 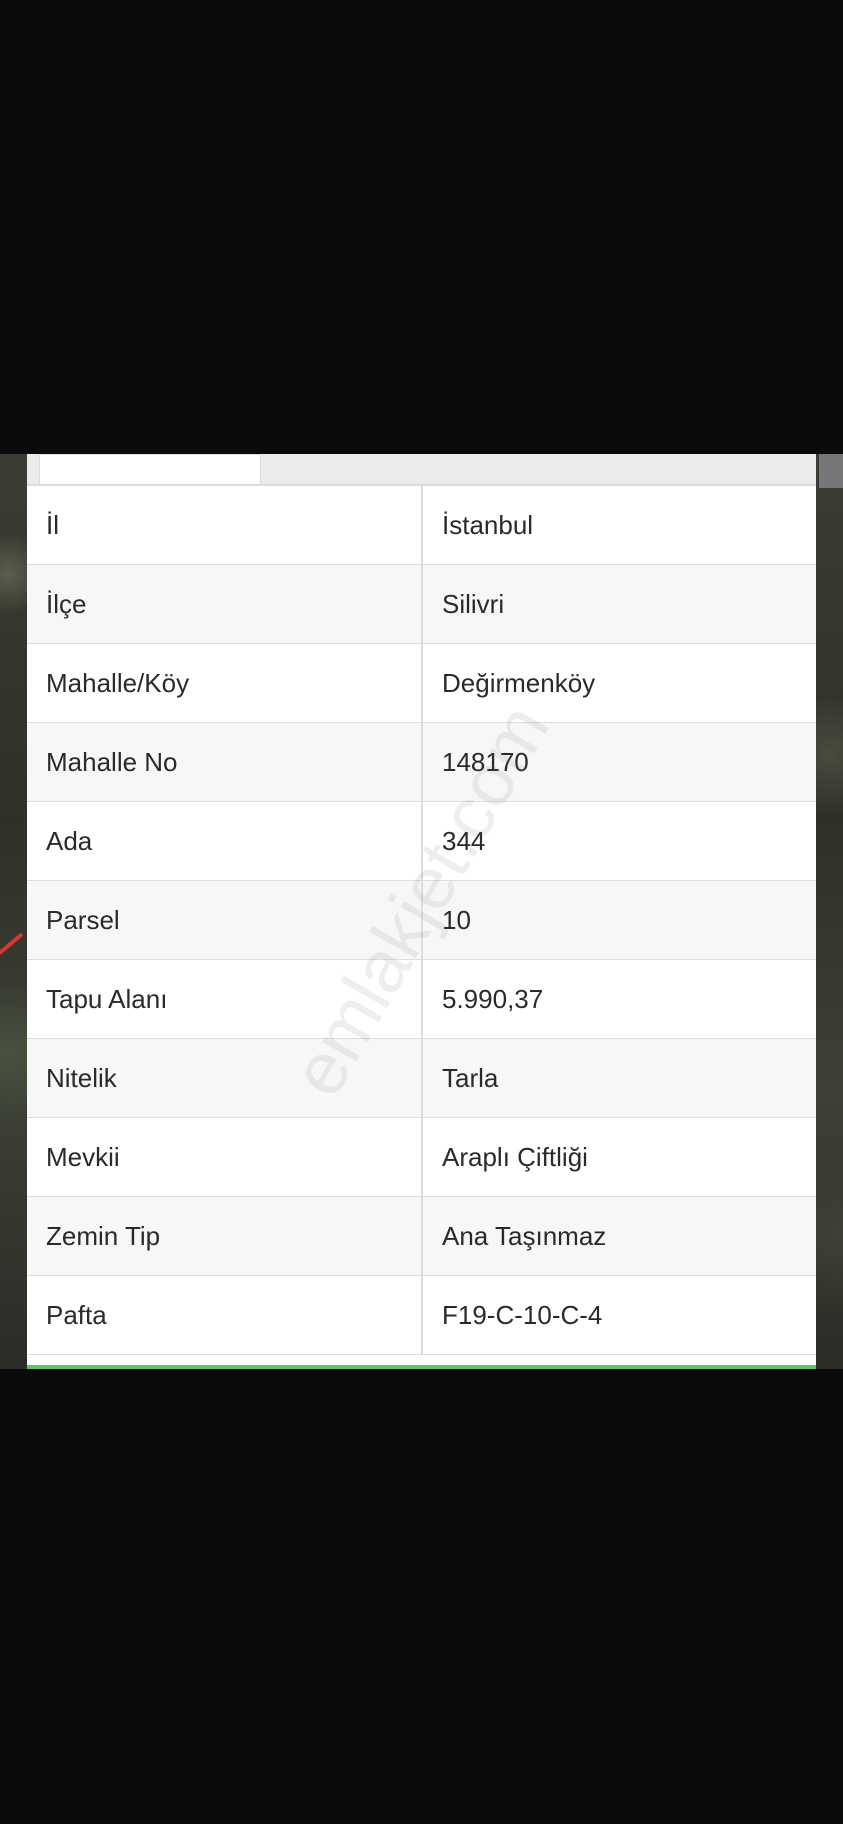 I want to click on table-row: Mahalle/Köy Değirmenköy, so click(x=421, y=683).